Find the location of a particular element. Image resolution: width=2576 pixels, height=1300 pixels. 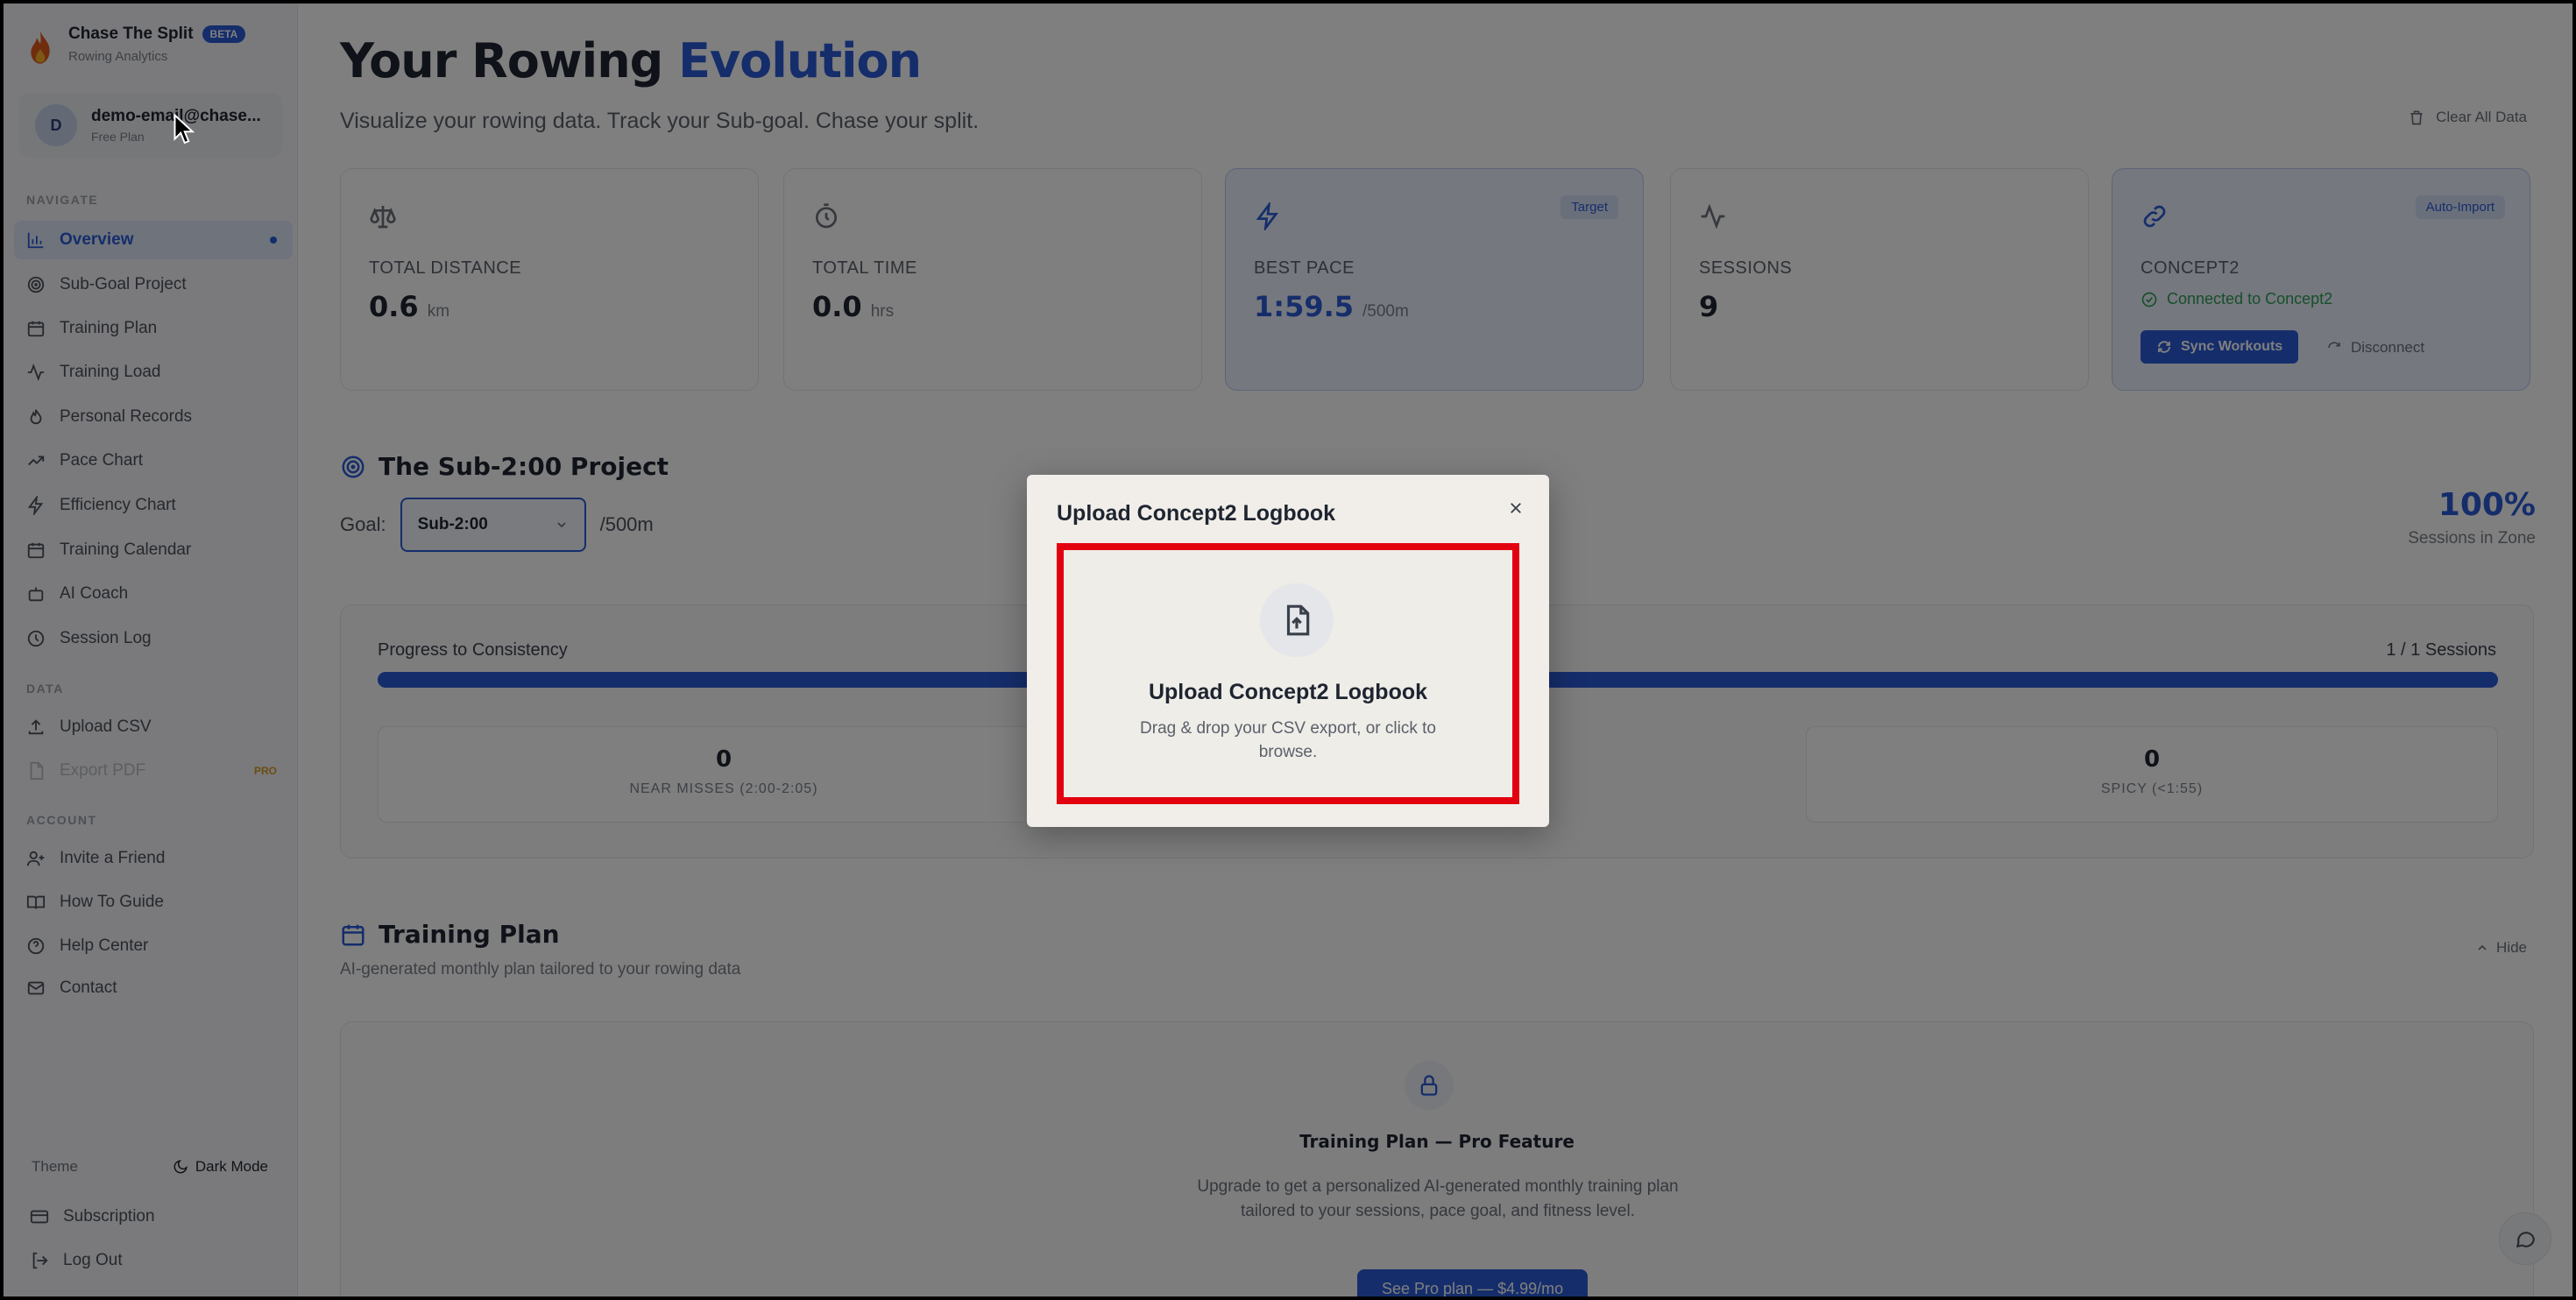

close-button is located at coordinates (1516, 508).